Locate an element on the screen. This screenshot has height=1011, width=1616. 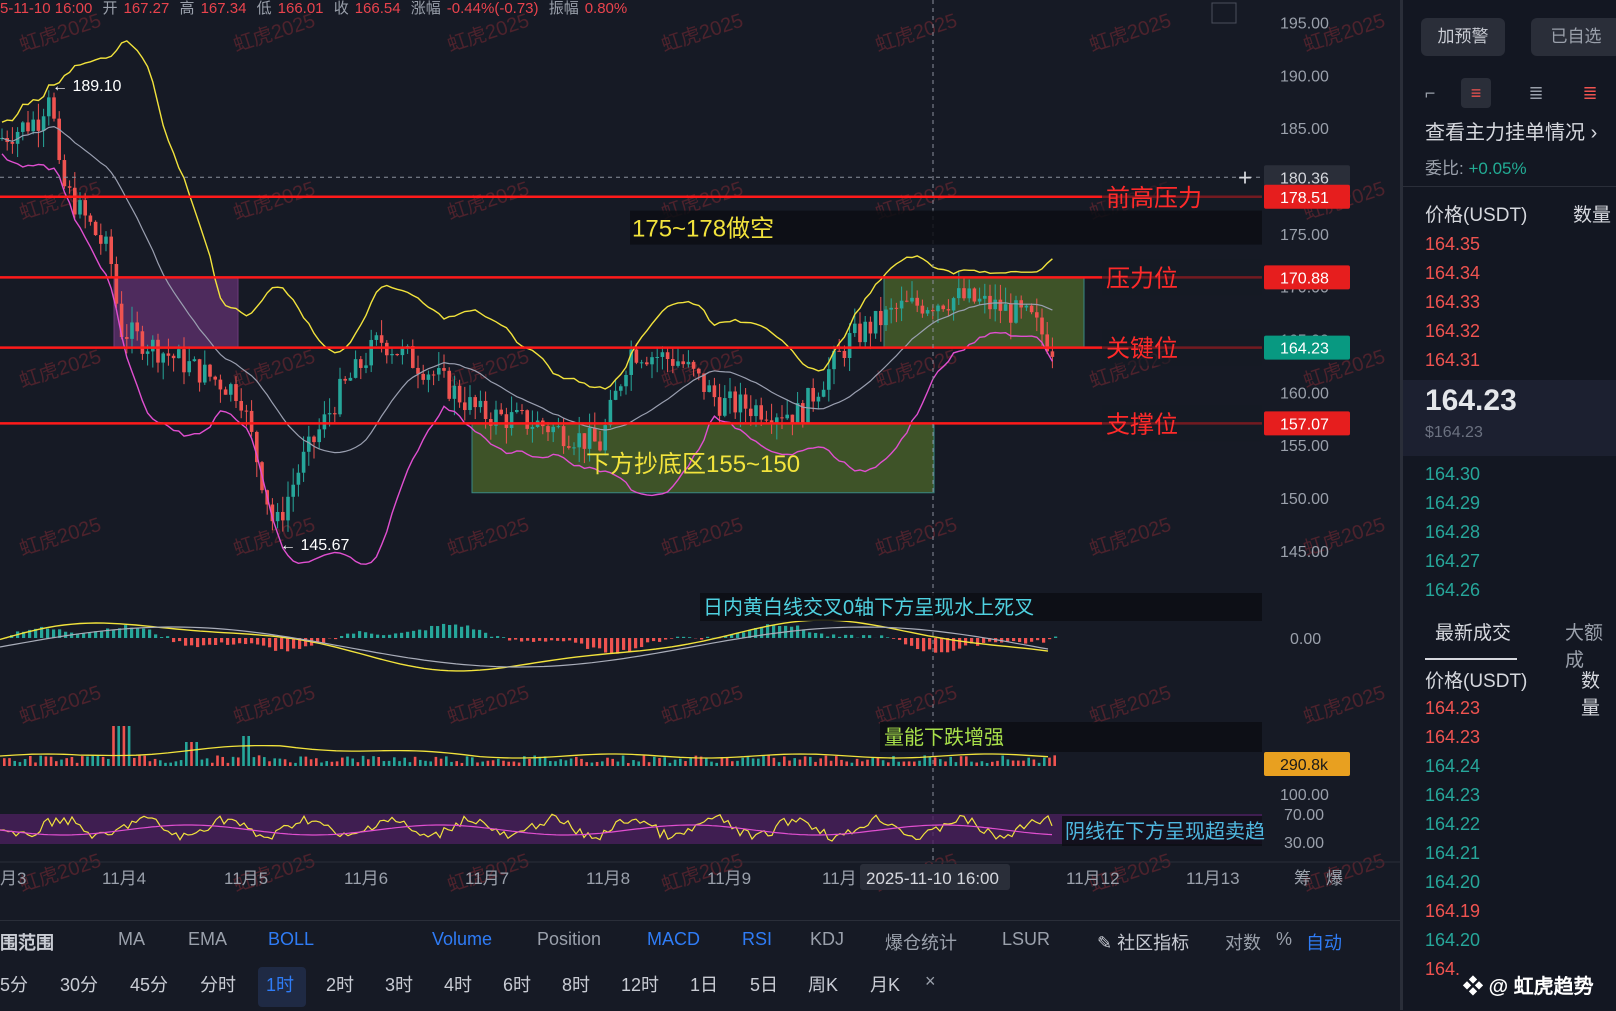
add-alert-button: 加预警 is located at coordinates (1463, 37).